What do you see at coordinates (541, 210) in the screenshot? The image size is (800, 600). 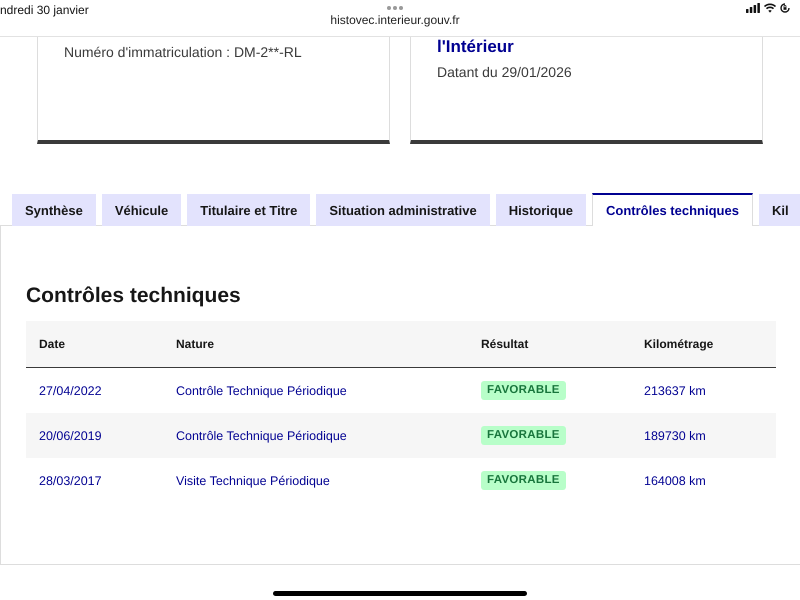 I see `tab: Historique` at bounding box center [541, 210].